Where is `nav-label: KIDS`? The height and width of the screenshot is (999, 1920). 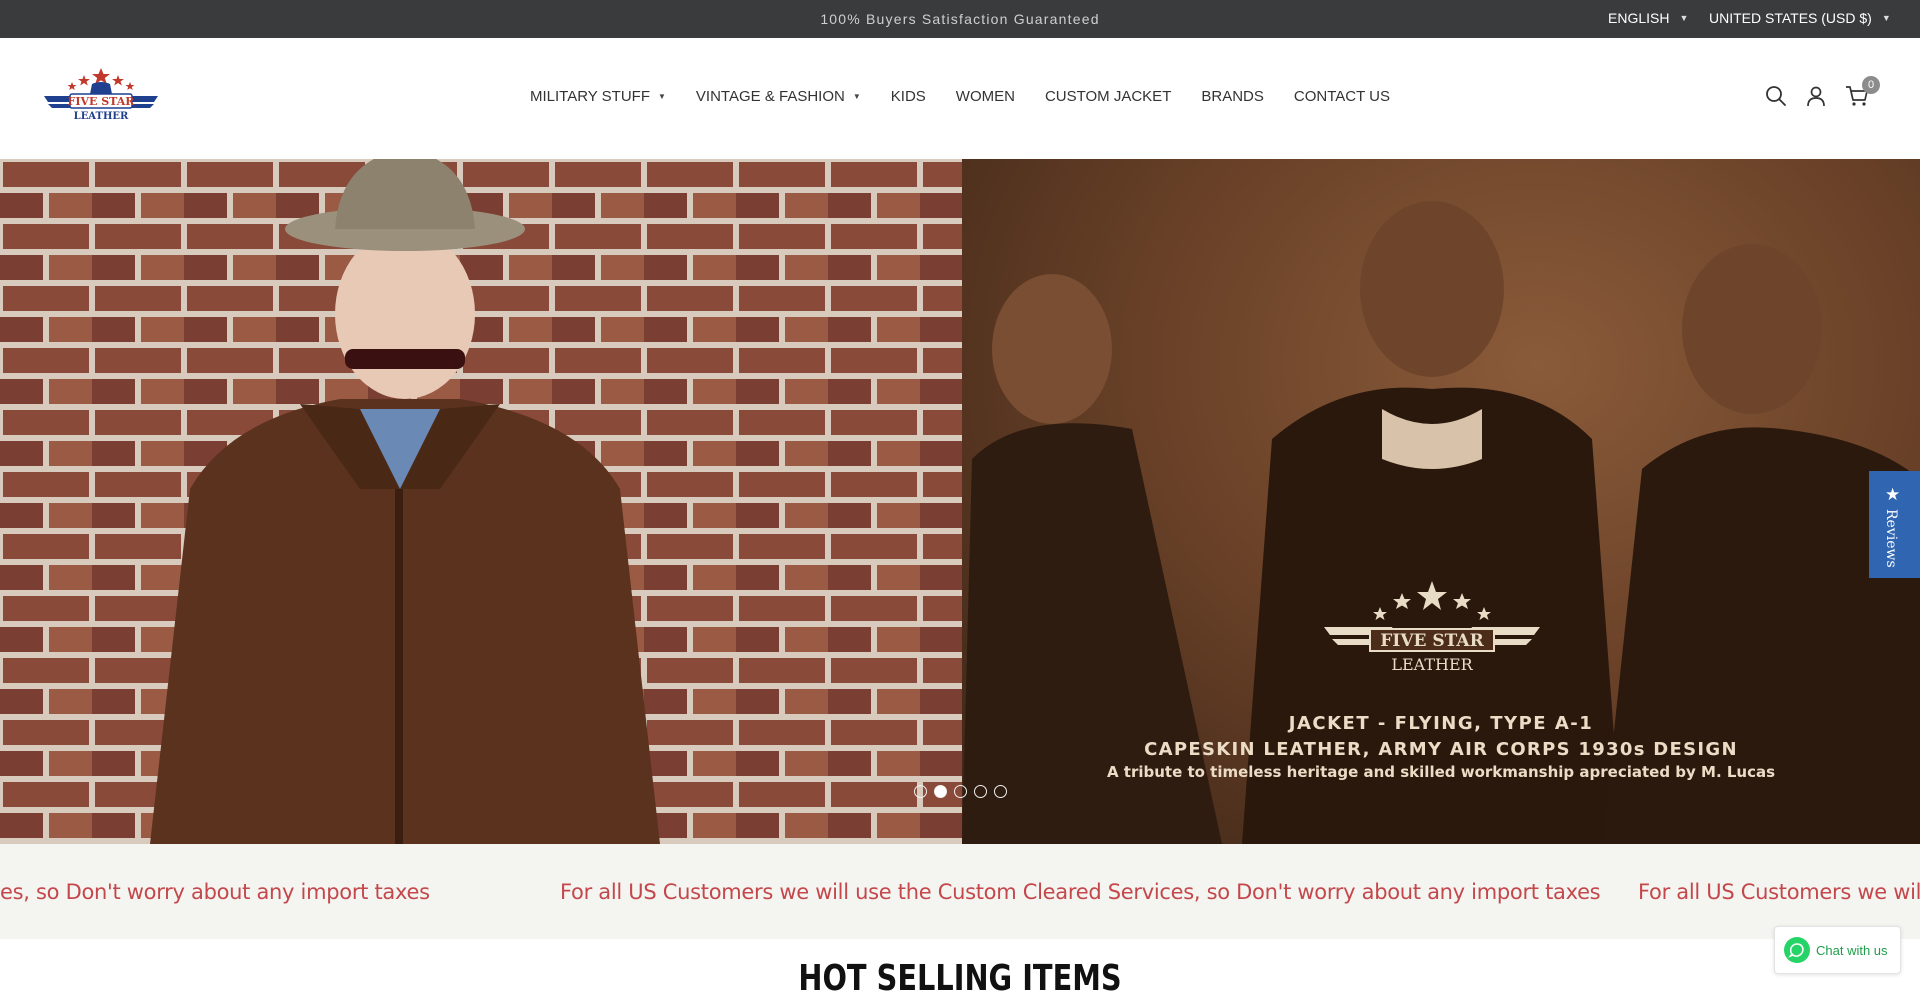
nav-label: KIDS is located at coordinates (908, 96).